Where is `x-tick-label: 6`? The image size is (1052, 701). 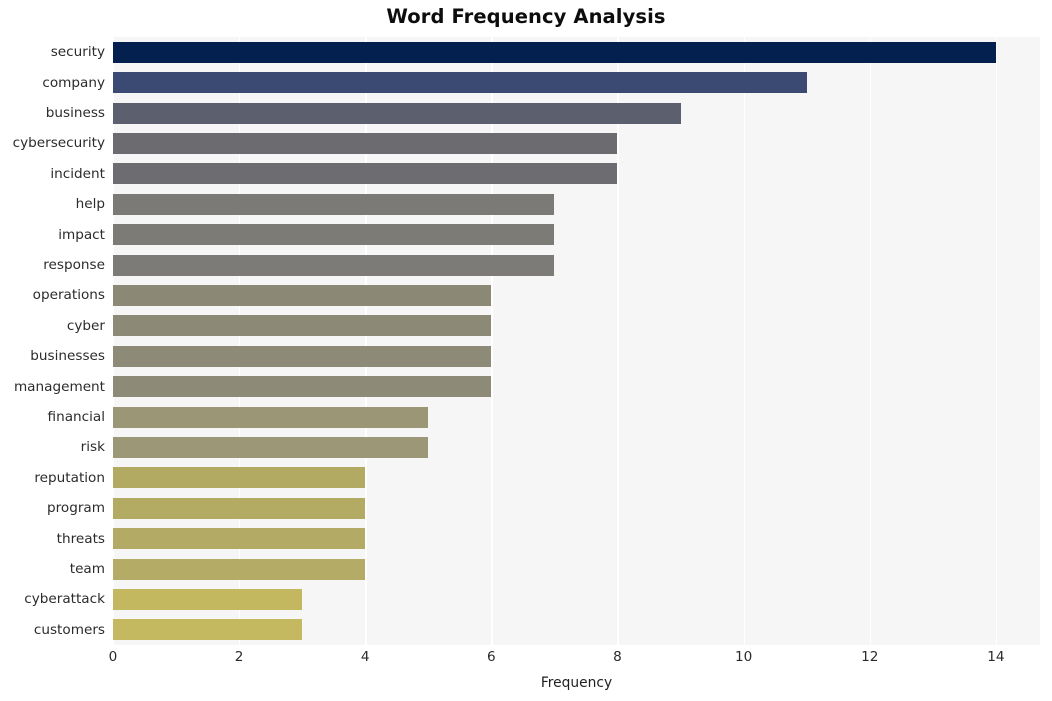 x-tick-label: 6 is located at coordinates (491, 657).